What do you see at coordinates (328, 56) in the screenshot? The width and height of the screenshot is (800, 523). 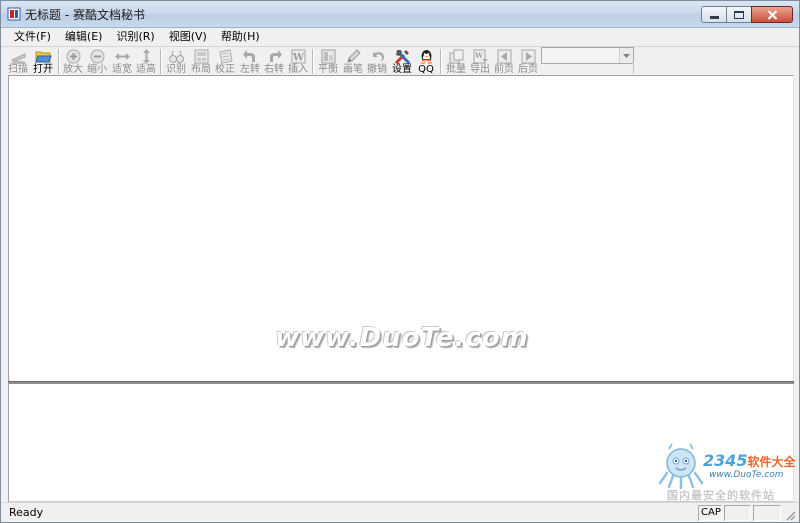 I see `balance-icon` at bounding box center [328, 56].